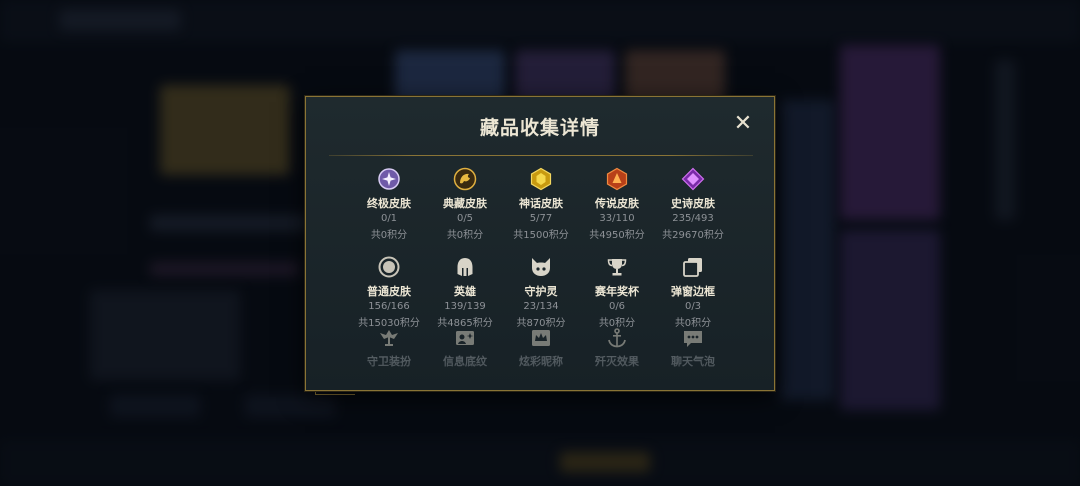 This screenshot has width=1080, height=486. What do you see at coordinates (617, 218) in the screenshot?
I see `category-count: 33/110` at bounding box center [617, 218].